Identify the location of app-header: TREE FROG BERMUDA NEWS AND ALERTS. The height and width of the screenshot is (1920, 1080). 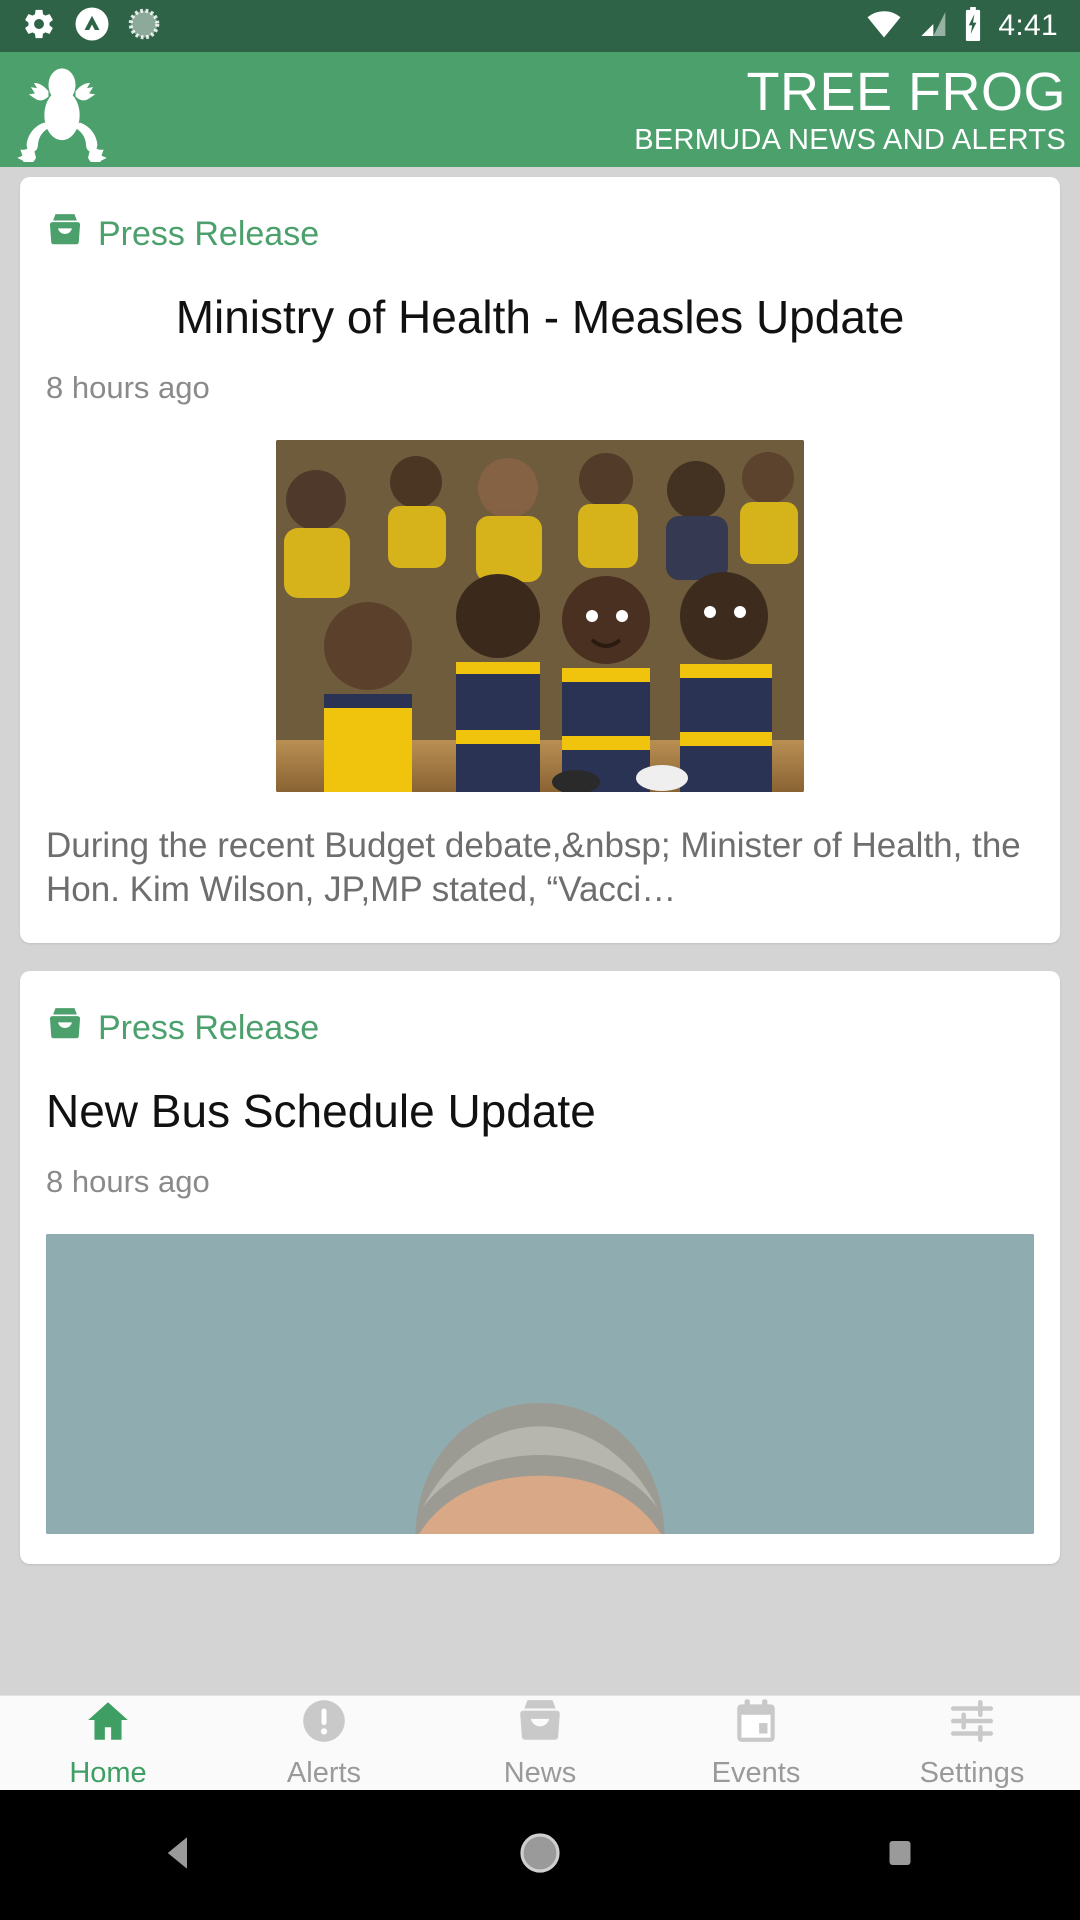
(540, 109).